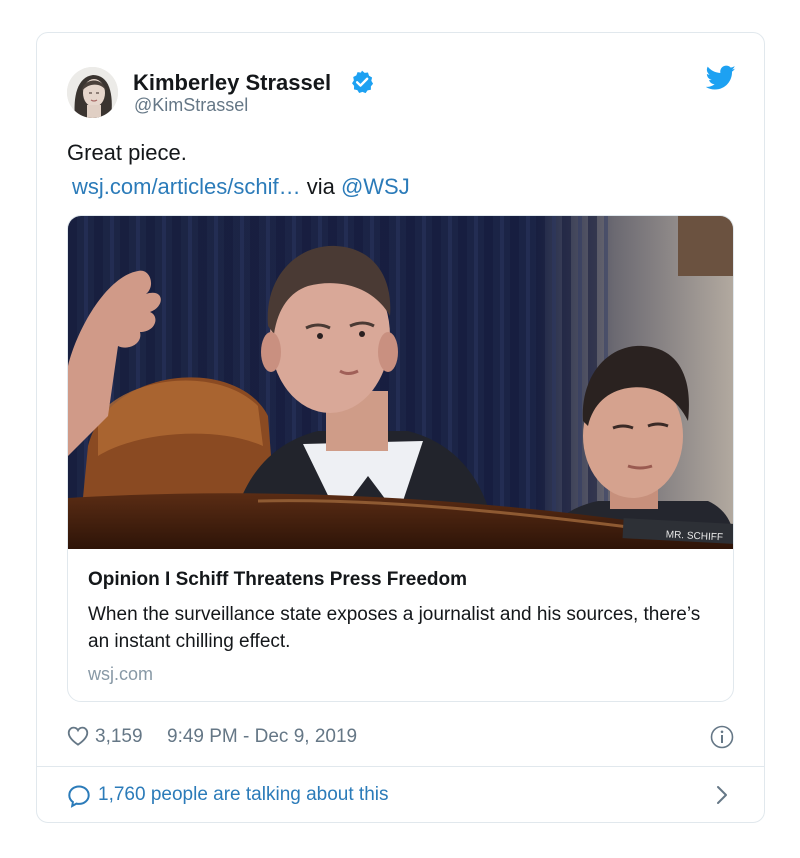  I want to click on speech-bubble-icon, so click(79, 796).